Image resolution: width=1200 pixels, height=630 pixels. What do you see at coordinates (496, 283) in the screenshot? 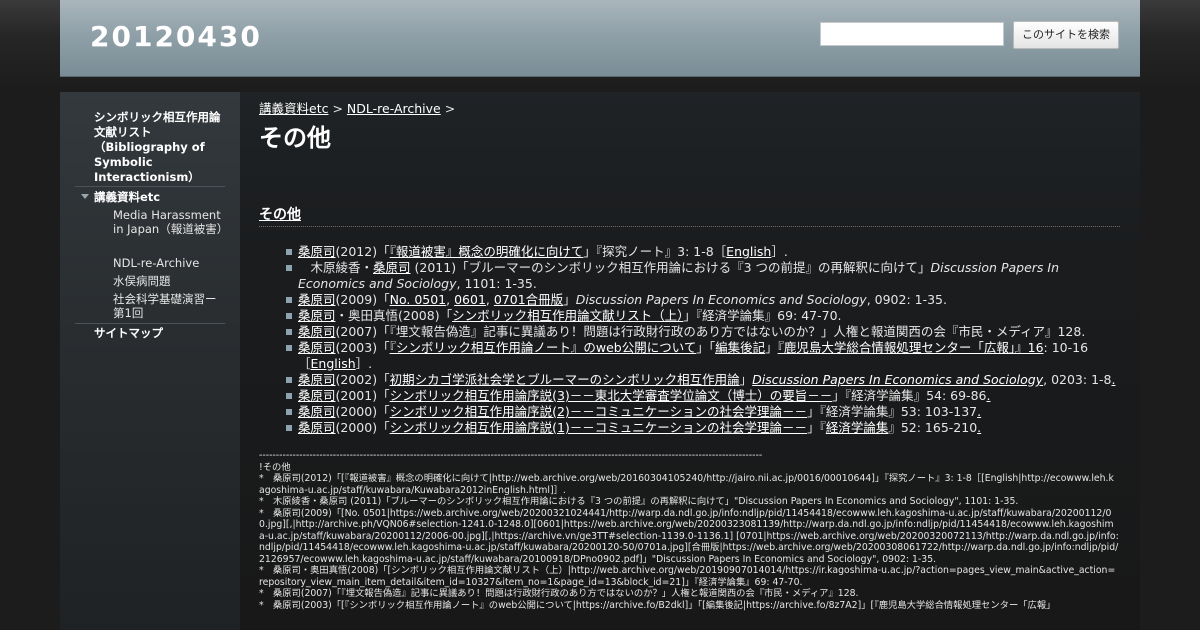
I see `reference-text: , 1101: 1-35.` at bounding box center [496, 283].